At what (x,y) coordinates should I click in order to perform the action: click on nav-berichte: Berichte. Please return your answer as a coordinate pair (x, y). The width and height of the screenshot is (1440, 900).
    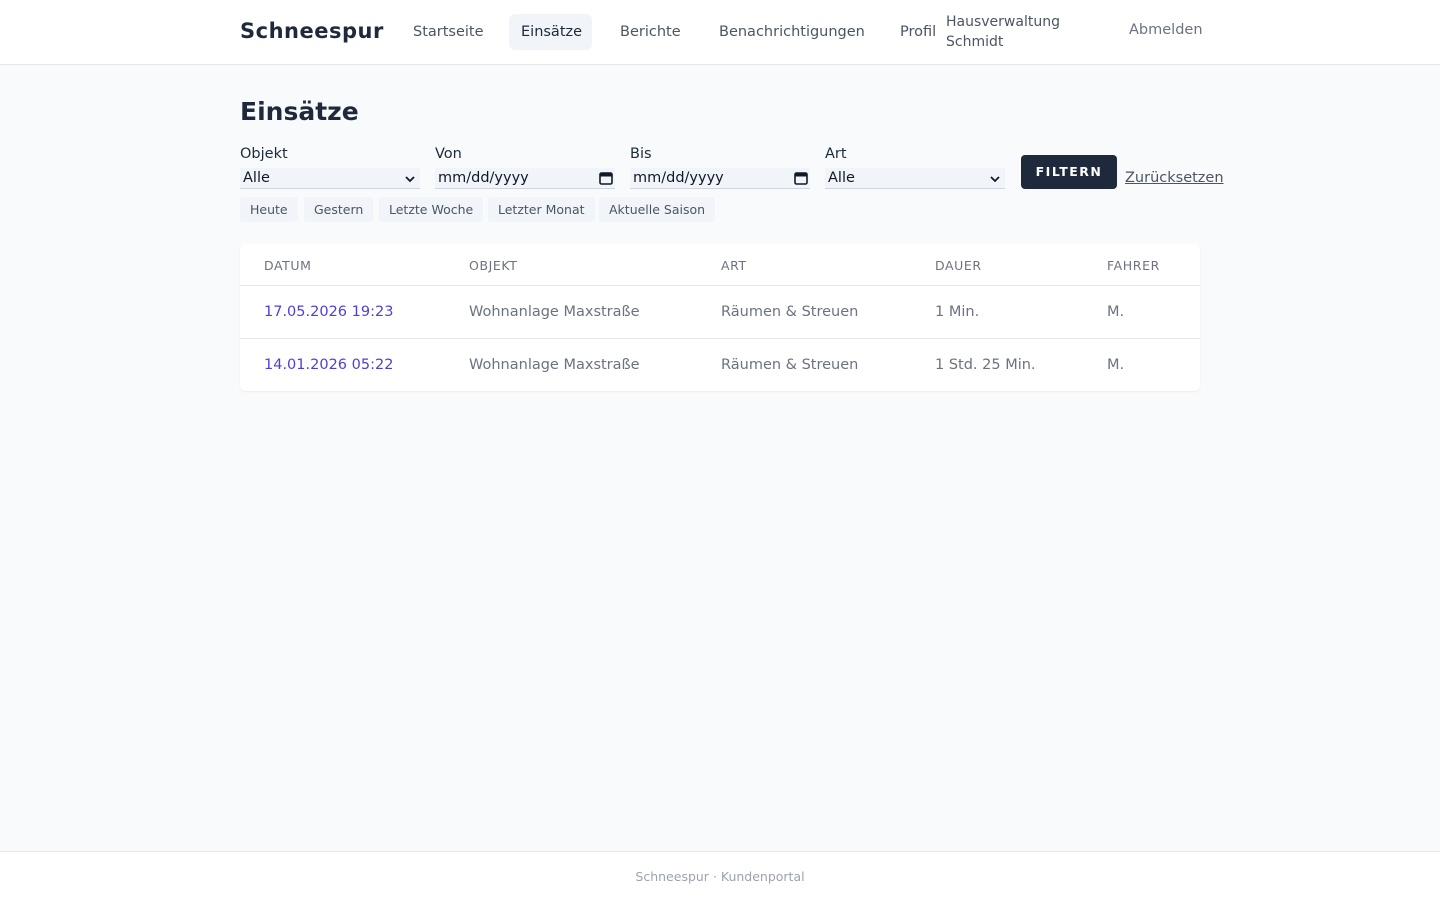
    Looking at the image, I should click on (650, 32).